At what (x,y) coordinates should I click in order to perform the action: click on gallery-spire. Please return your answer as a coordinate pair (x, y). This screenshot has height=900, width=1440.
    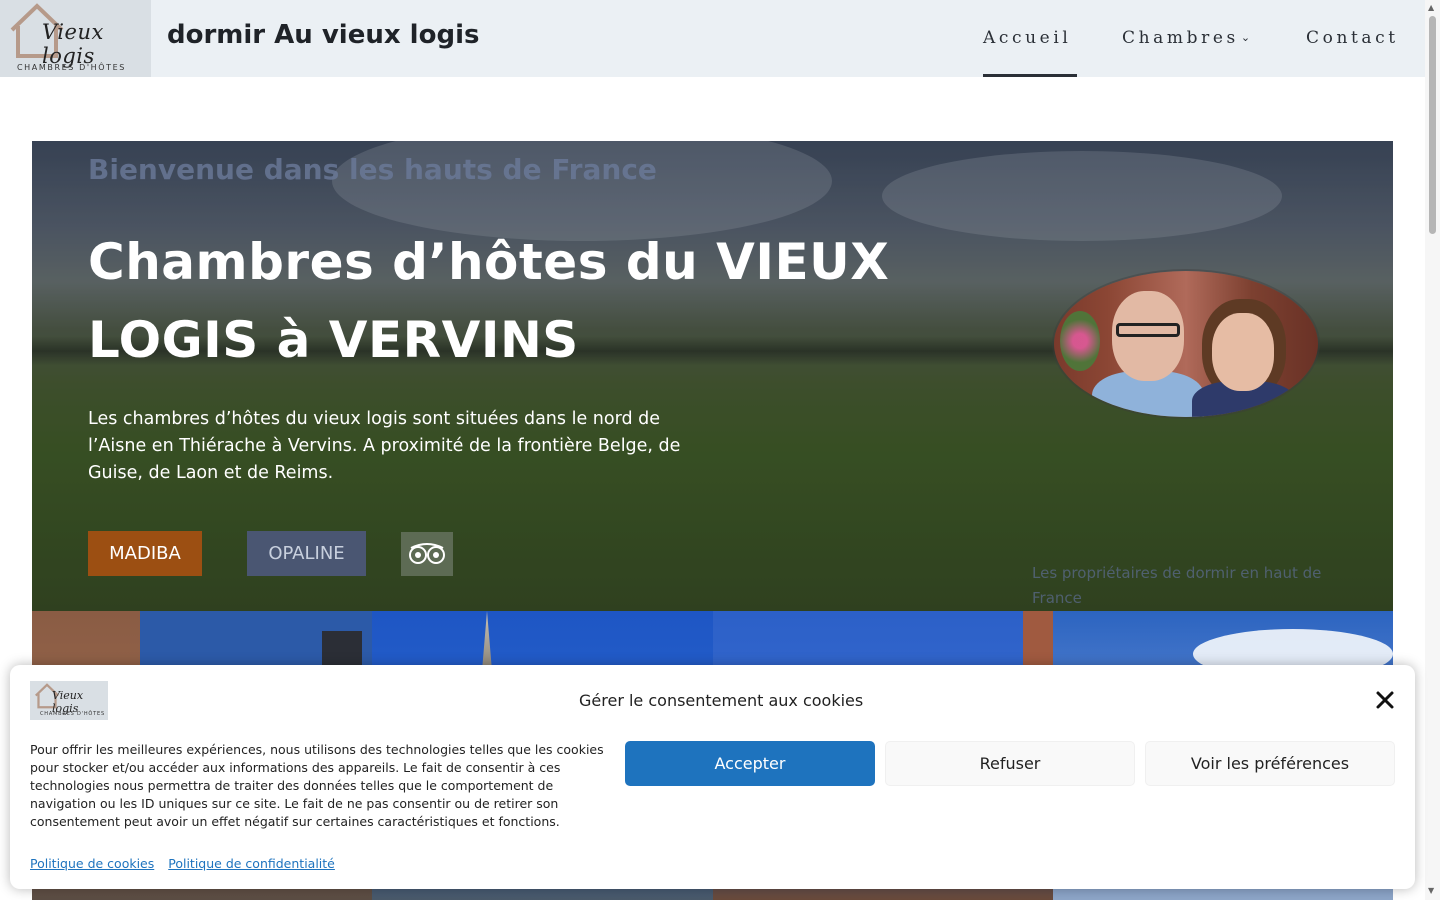
    Looking at the image, I should click on (487, 641).